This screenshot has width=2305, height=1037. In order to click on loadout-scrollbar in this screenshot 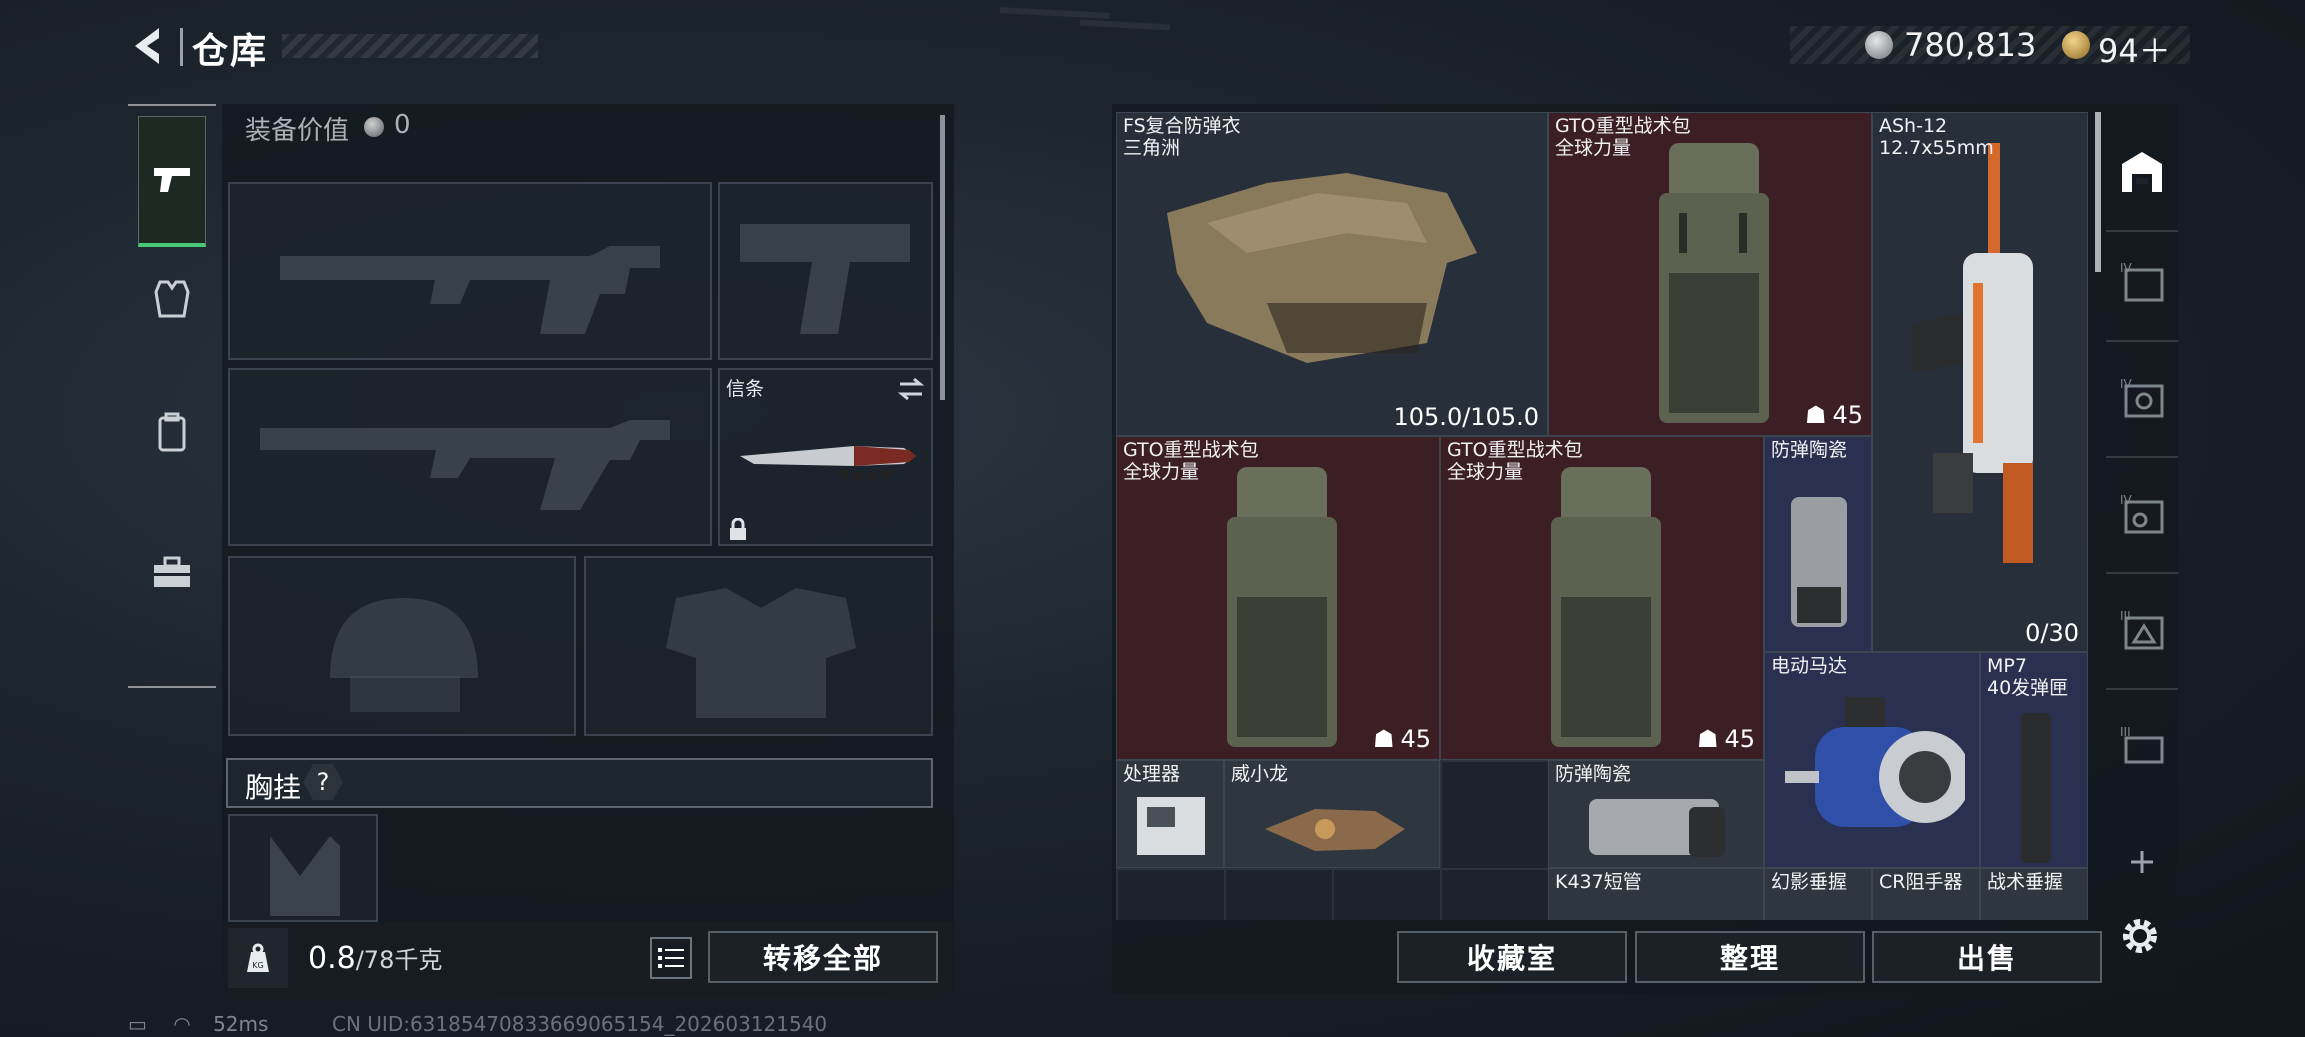, I will do `click(942, 257)`.